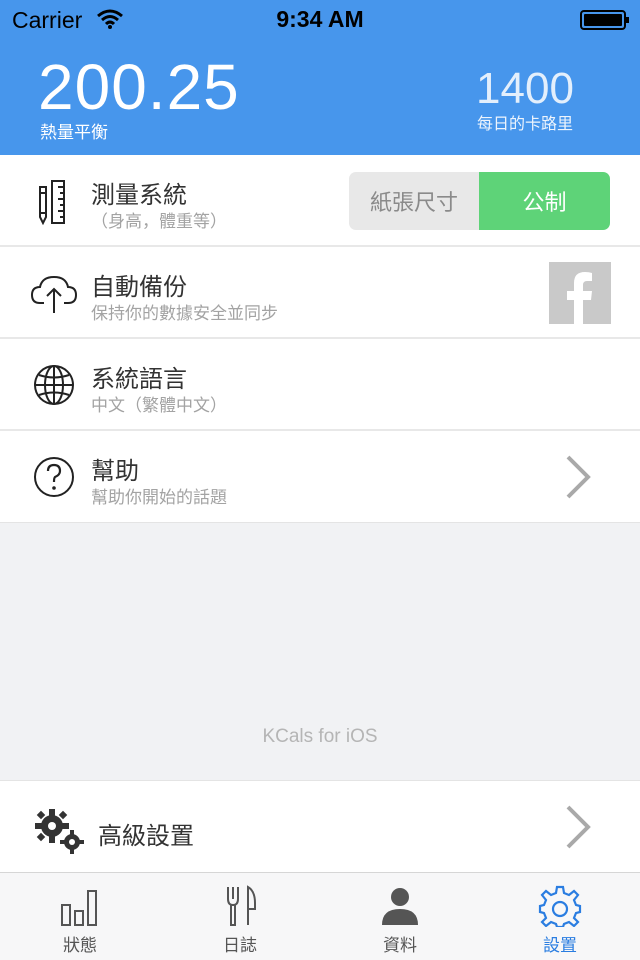  I want to click on daily-calories-value: 1400, so click(525, 89).